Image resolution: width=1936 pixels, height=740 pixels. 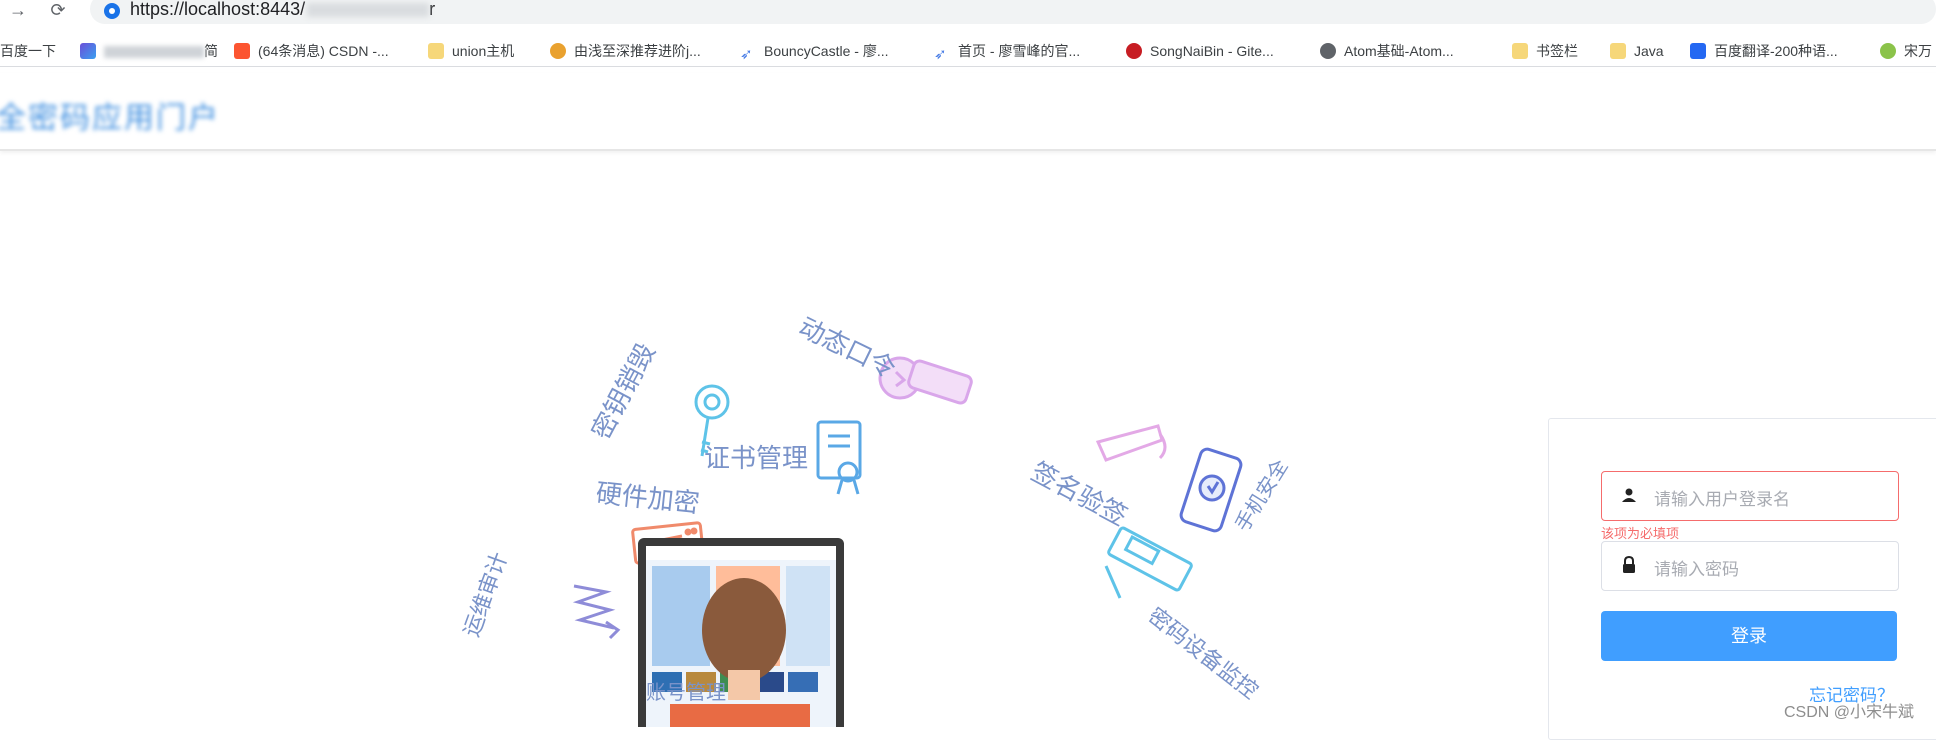 I want to click on username-field: 请输入用户登录名, so click(x=1750, y=496).